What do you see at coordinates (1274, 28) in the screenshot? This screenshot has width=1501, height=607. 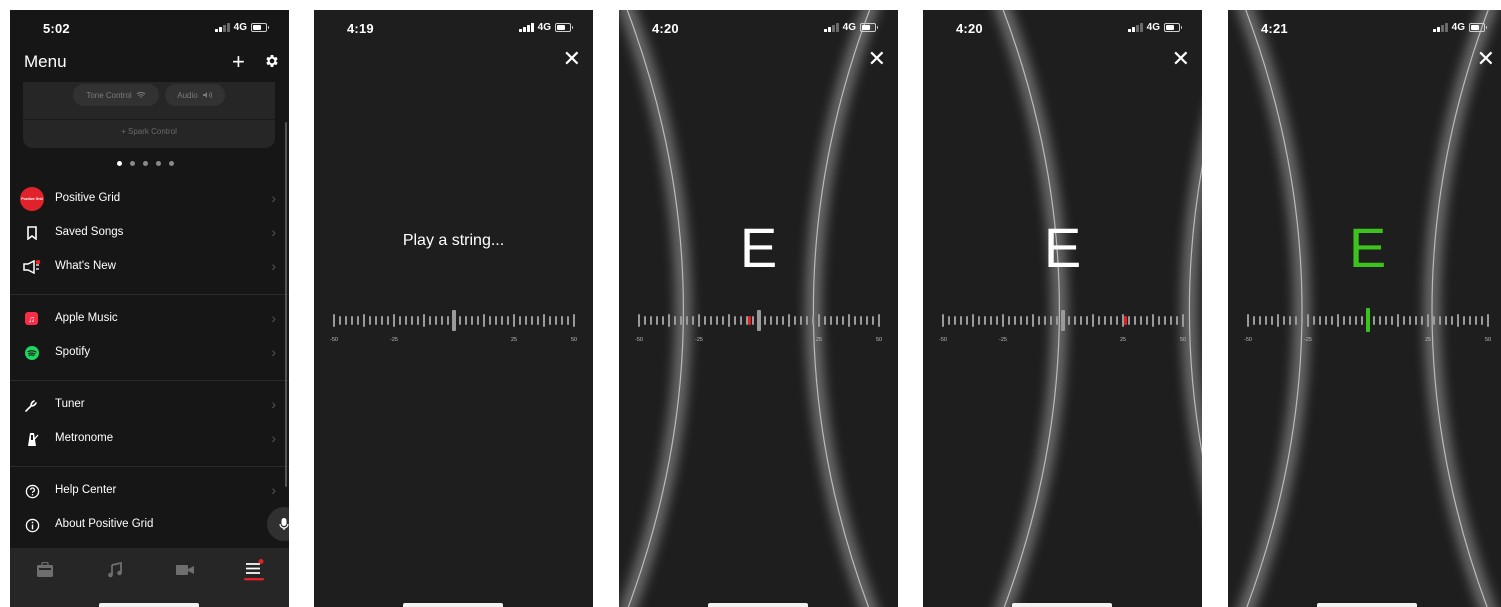 I see `status-time: 4:21` at bounding box center [1274, 28].